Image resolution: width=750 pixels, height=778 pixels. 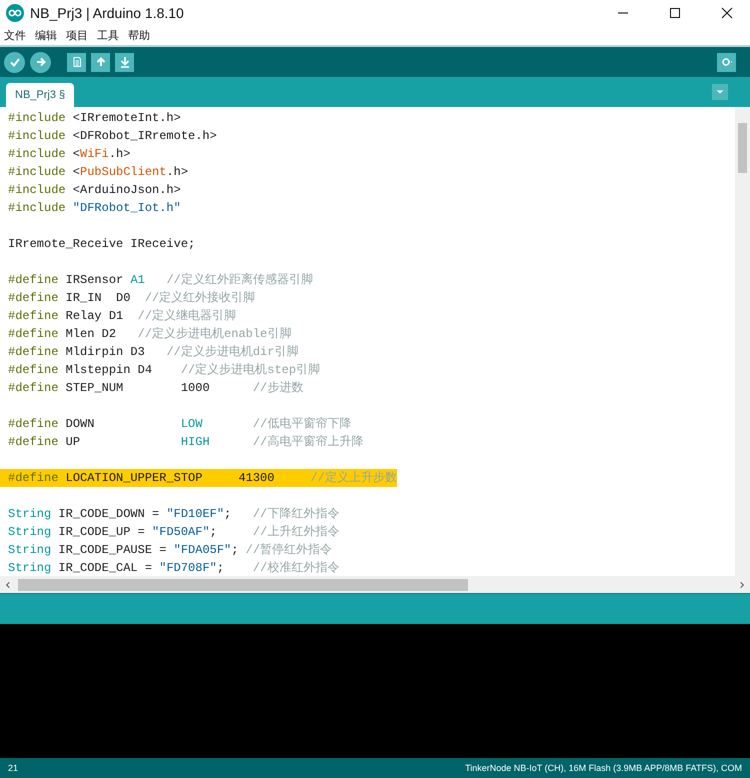 I want to click on code-line: String IR_CODE_DOWN = "FD10EF"; //下降红外指令, so click(x=174, y=514).